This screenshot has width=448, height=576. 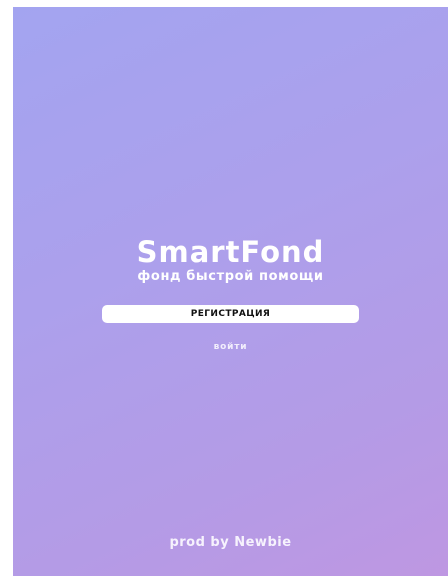 What do you see at coordinates (230, 347) in the screenshot?
I see `login-link: войти` at bounding box center [230, 347].